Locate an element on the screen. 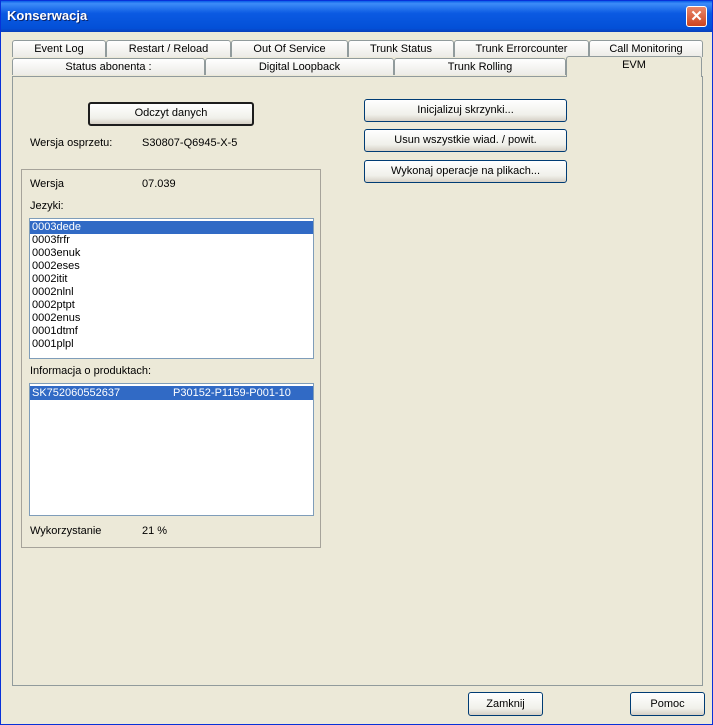 The height and width of the screenshot is (725, 713). product-row: SK752060552637 P30152-P1159-P001-10 is located at coordinates (171, 393).